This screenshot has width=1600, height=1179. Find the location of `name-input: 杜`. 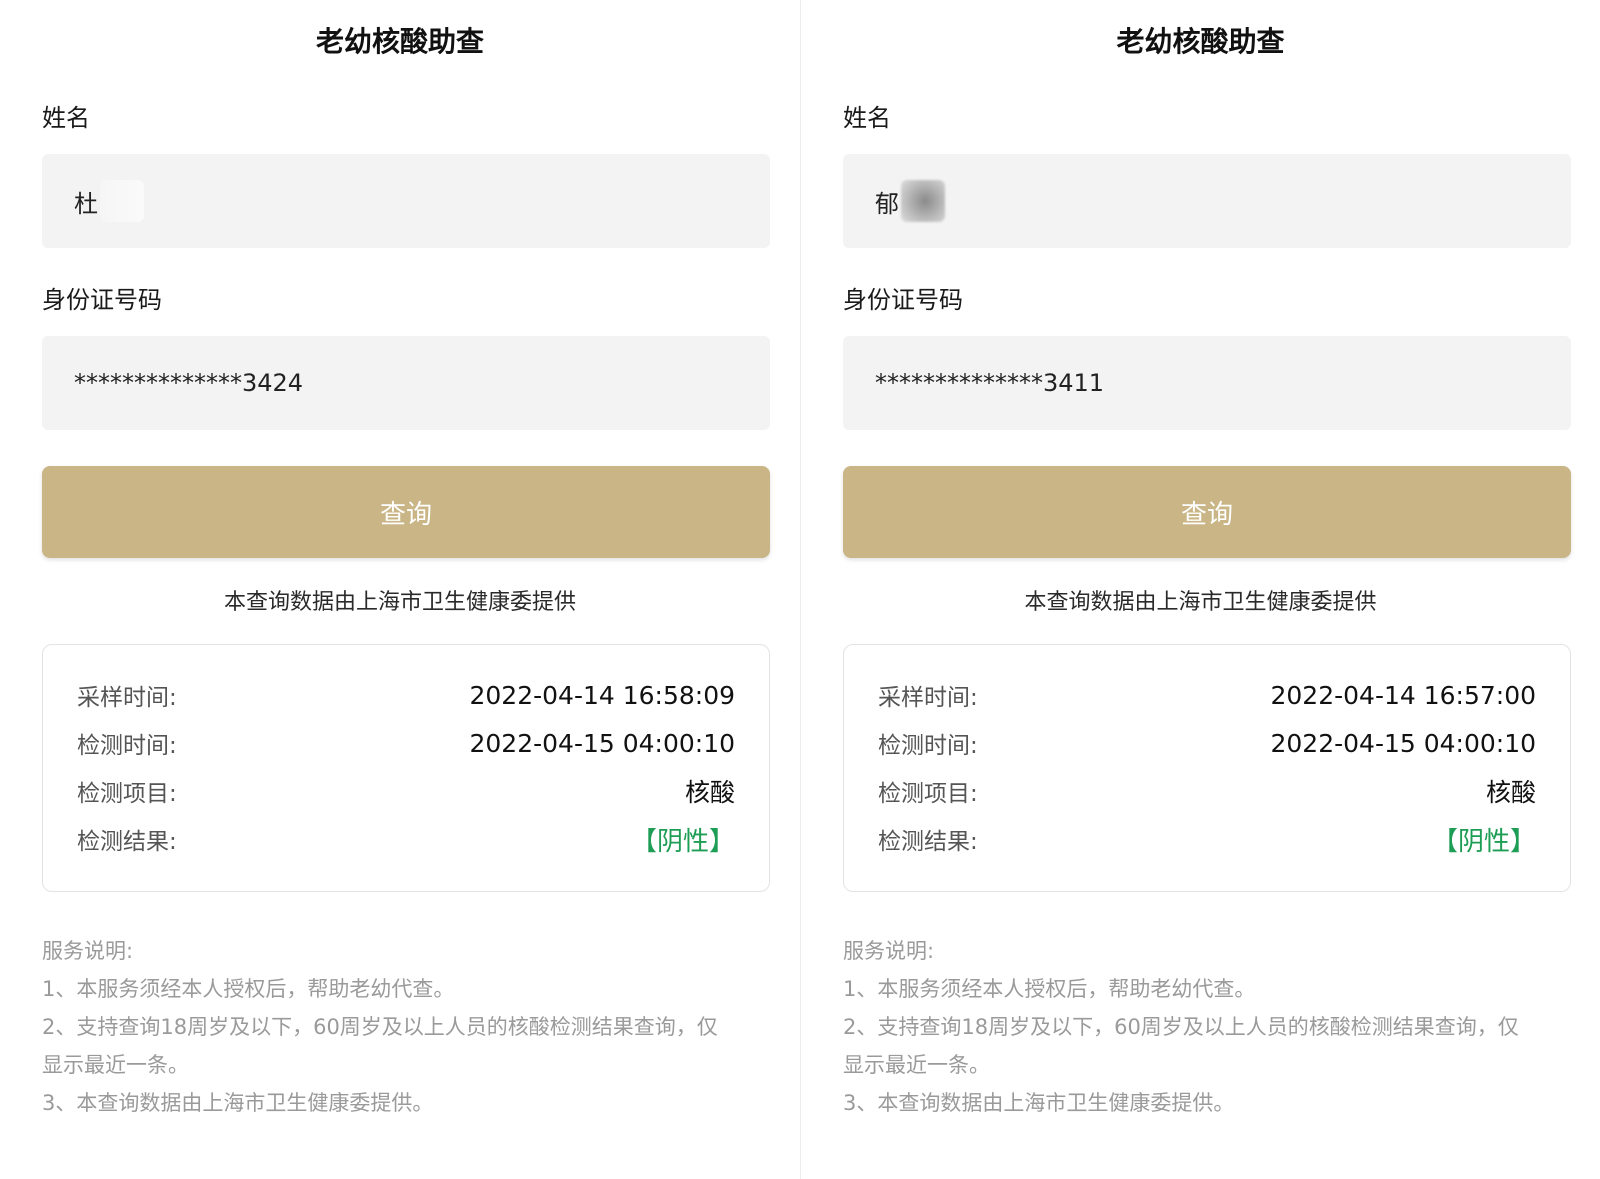

name-input: 杜 is located at coordinates (406, 201).